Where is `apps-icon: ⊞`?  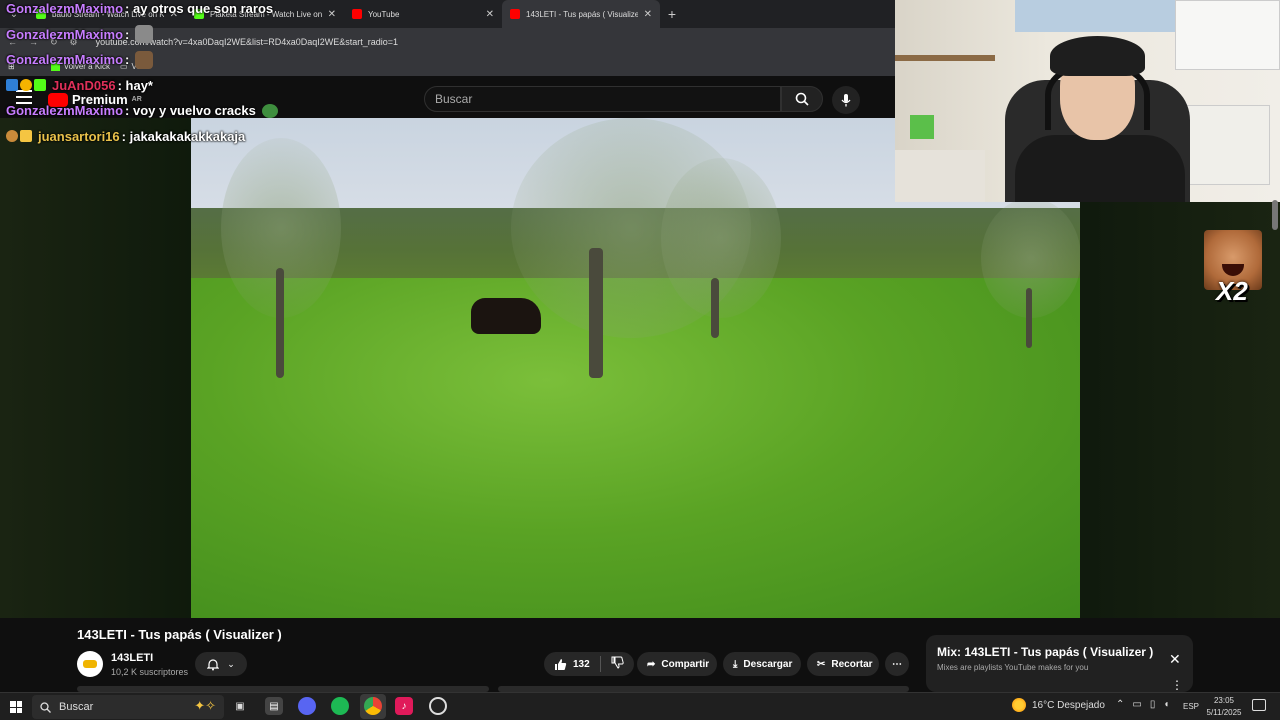 apps-icon: ⊞ is located at coordinates (11, 66).